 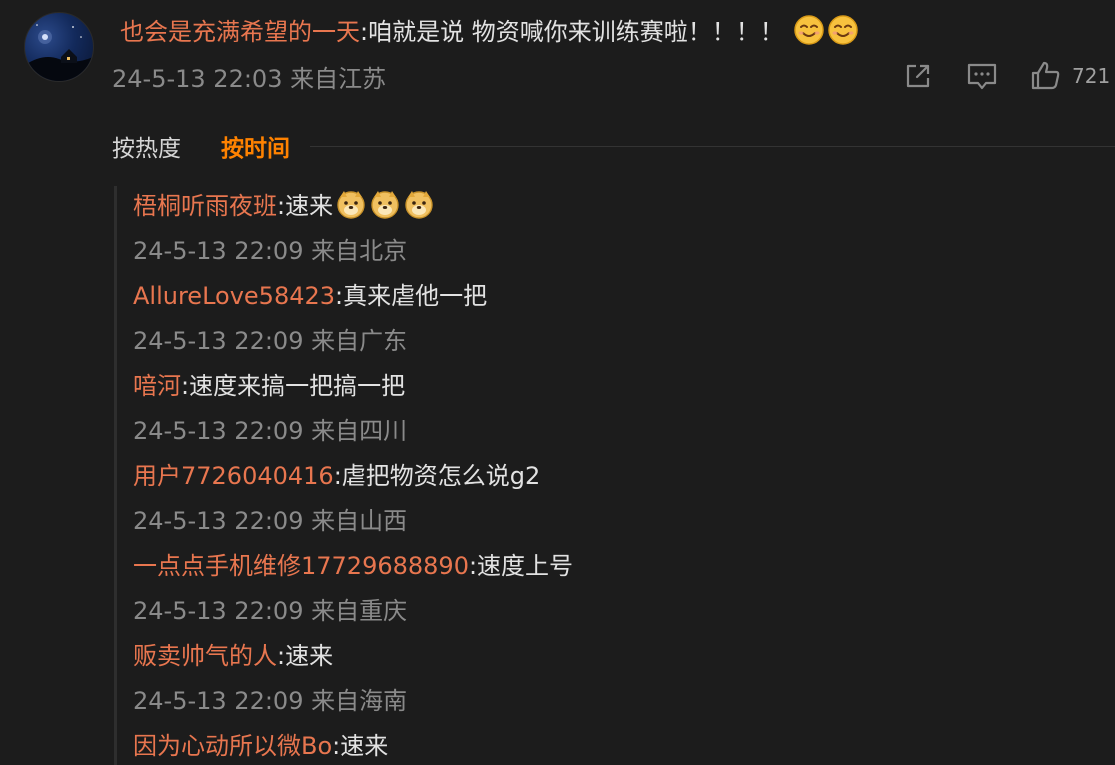 I want to click on share-button, so click(x=918, y=76).